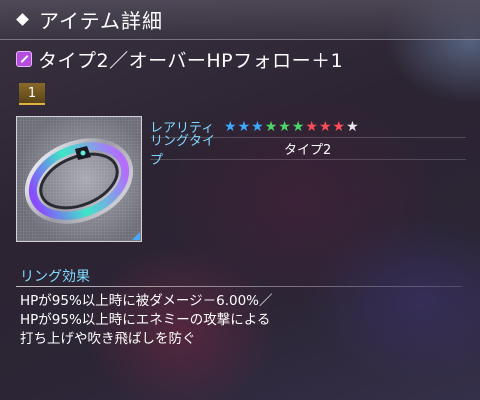  I want to click on corner-marker, so click(136, 236).